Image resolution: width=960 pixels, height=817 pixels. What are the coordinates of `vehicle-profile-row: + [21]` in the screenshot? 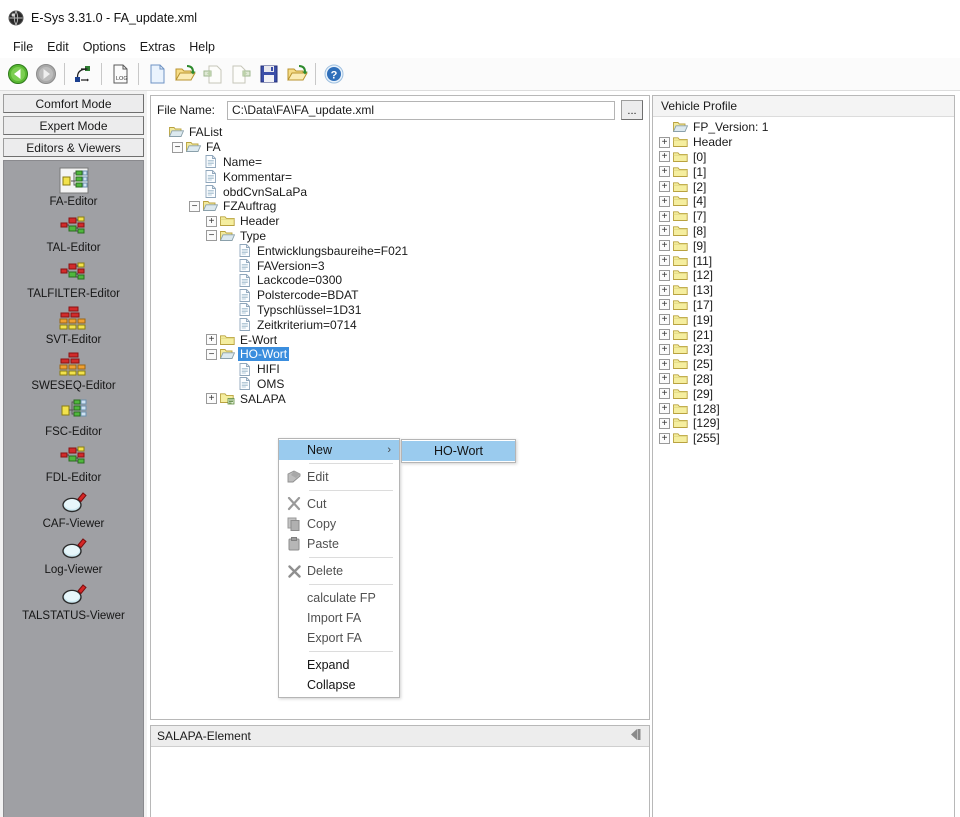 It's located at (803, 334).